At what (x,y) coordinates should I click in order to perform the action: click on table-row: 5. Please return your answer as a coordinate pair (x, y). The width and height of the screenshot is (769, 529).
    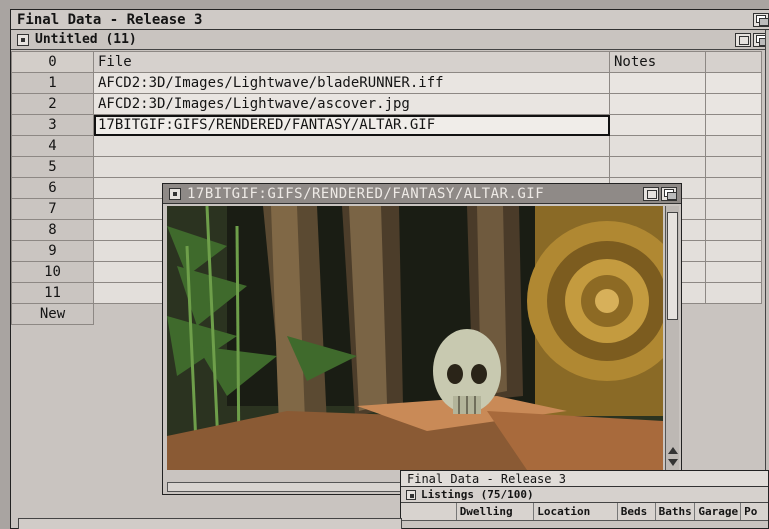
    Looking at the image, I should click on (386, 167).